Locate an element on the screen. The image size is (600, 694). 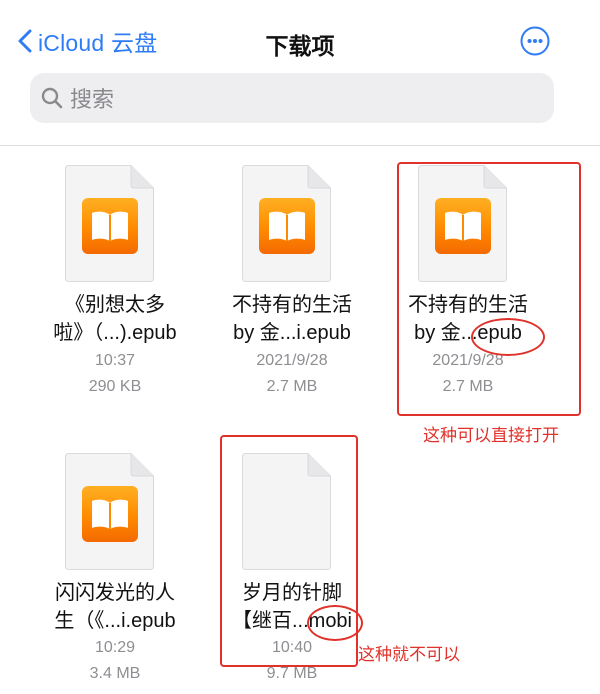
page-title: 下载项 is located at coordinates (300, 46).